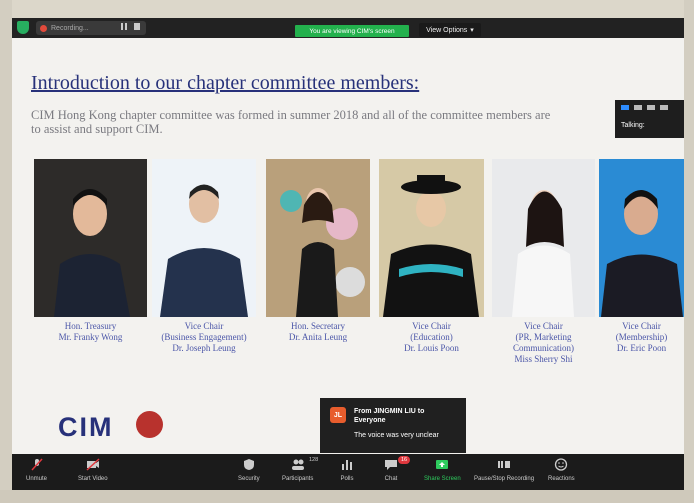  I want to click on participants-icon, so click(297, 464).